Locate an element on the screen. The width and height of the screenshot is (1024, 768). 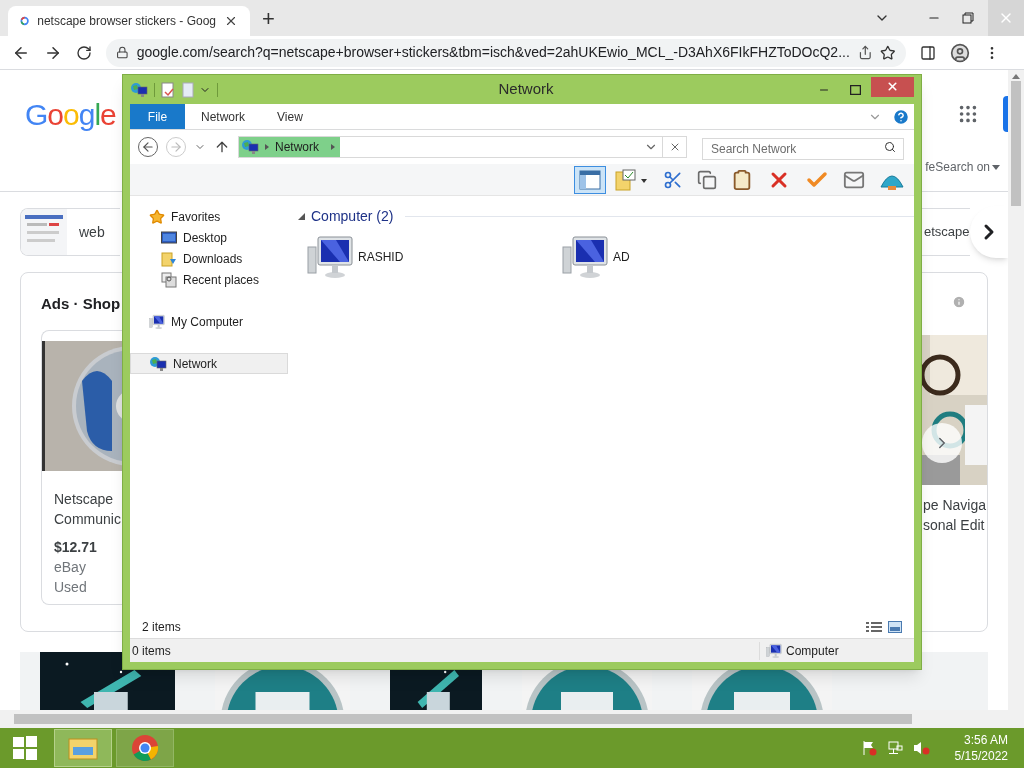
search-icon is located at coordinates (890, 147).